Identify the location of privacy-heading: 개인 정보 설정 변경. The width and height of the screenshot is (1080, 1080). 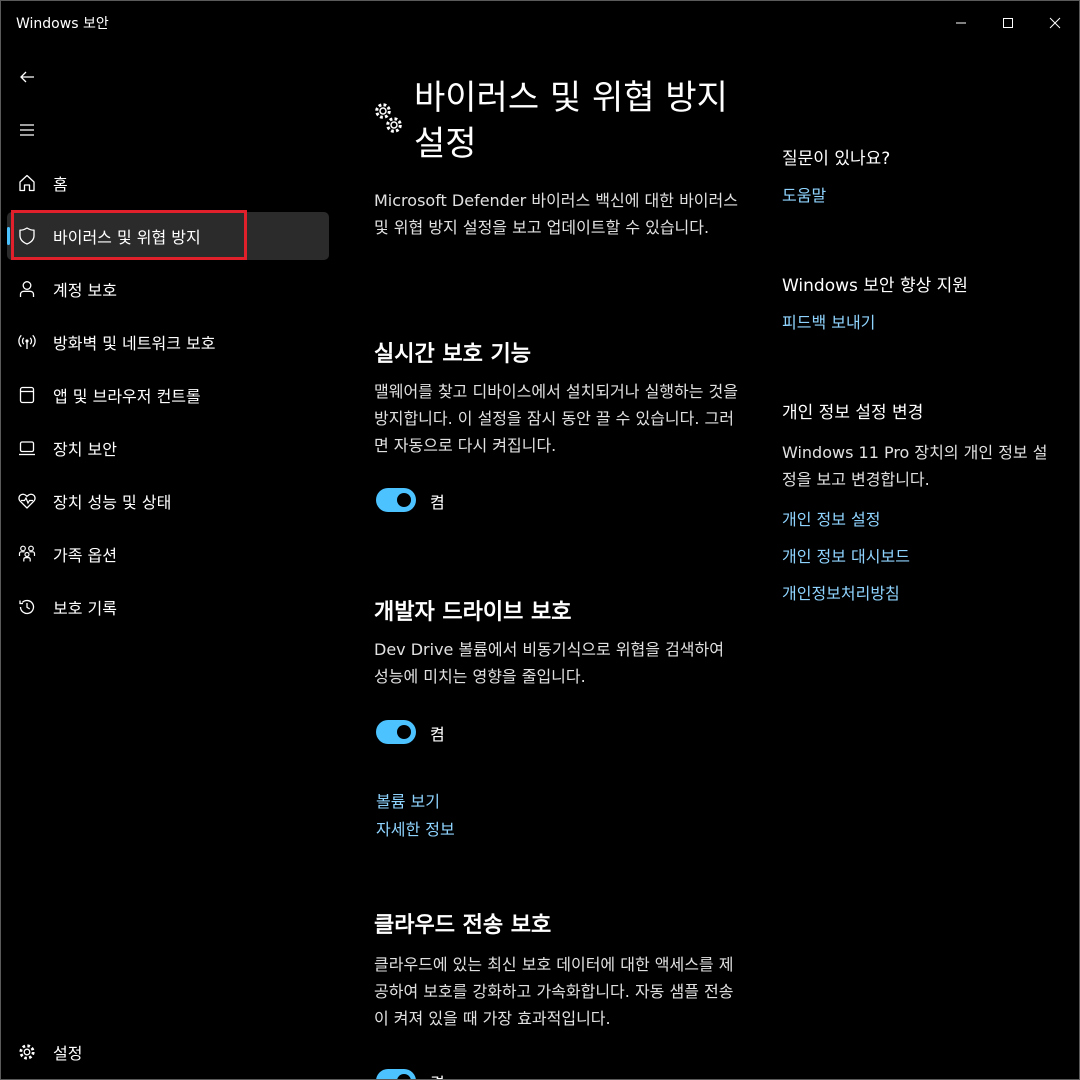
(853, 413).